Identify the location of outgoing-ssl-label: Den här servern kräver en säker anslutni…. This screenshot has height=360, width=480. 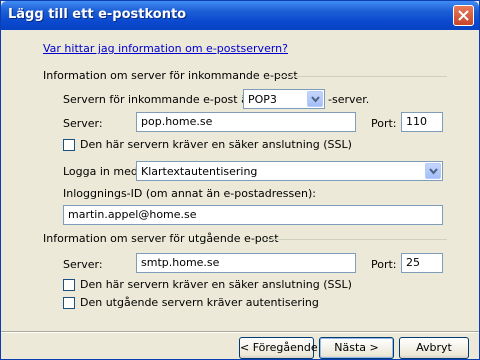
(216, 284).